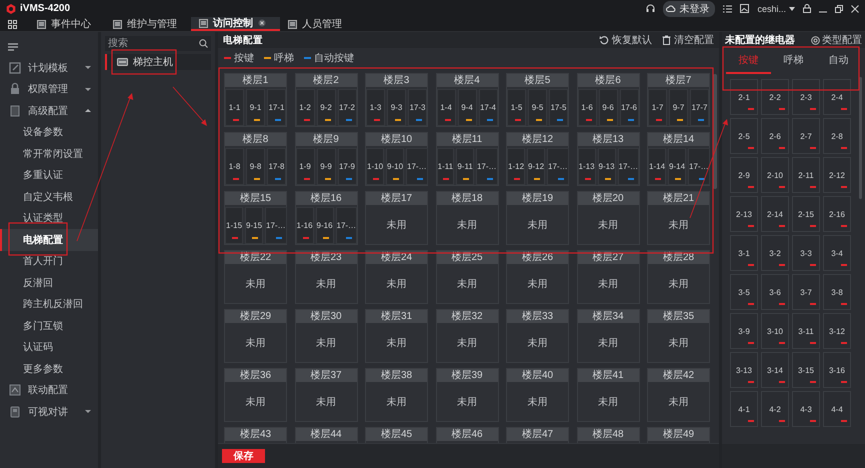 The width and height of the screenshot is (865, 468). What do you see at coordinates (629, 107) in the screenshot?
I see `relay-slot: 17-6` at bounding box center [629, 107].